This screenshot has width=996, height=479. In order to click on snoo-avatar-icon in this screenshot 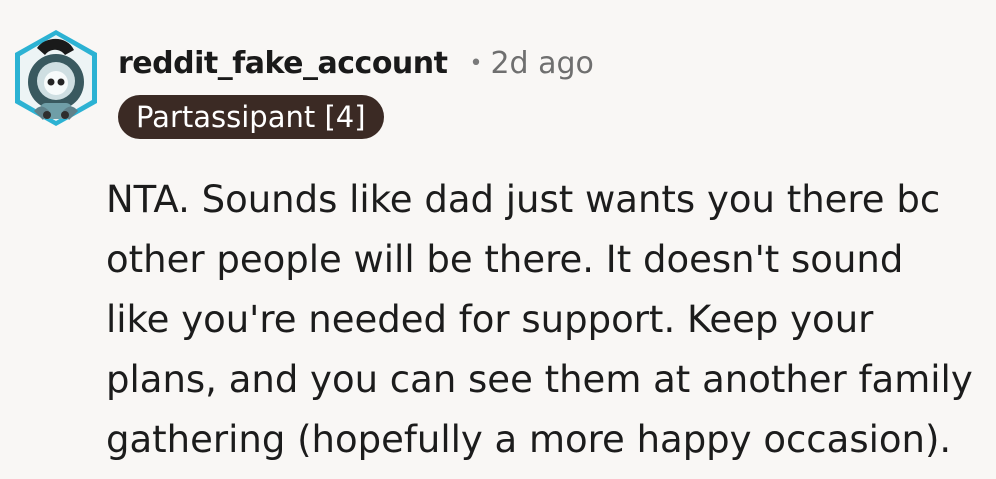, I will do `click(56, 78)`.